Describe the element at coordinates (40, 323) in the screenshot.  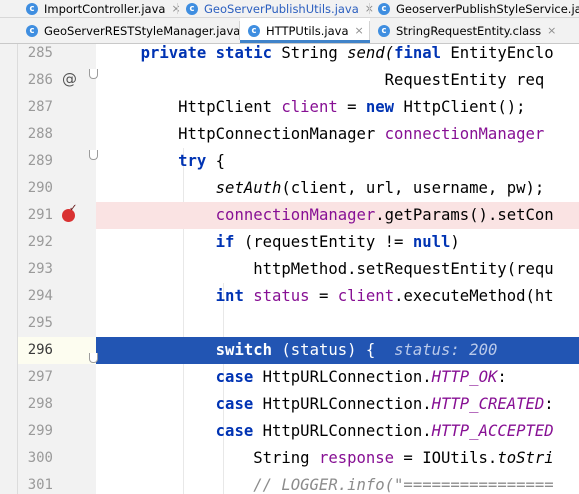
I see `line-number: 295` at that location.